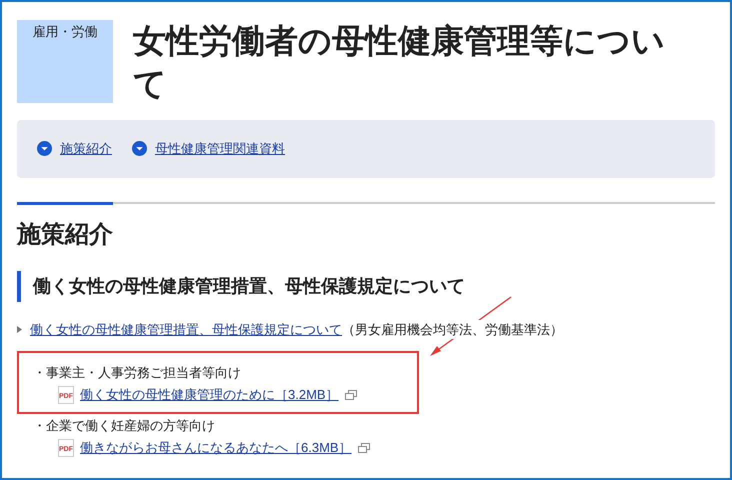 The image size is (732, 480). Describe the element at coordinates (216, 448) in the screenshot. I see `pdf-link: 働きながらお母さんになるあなたへ［6.3MB］` at that location.